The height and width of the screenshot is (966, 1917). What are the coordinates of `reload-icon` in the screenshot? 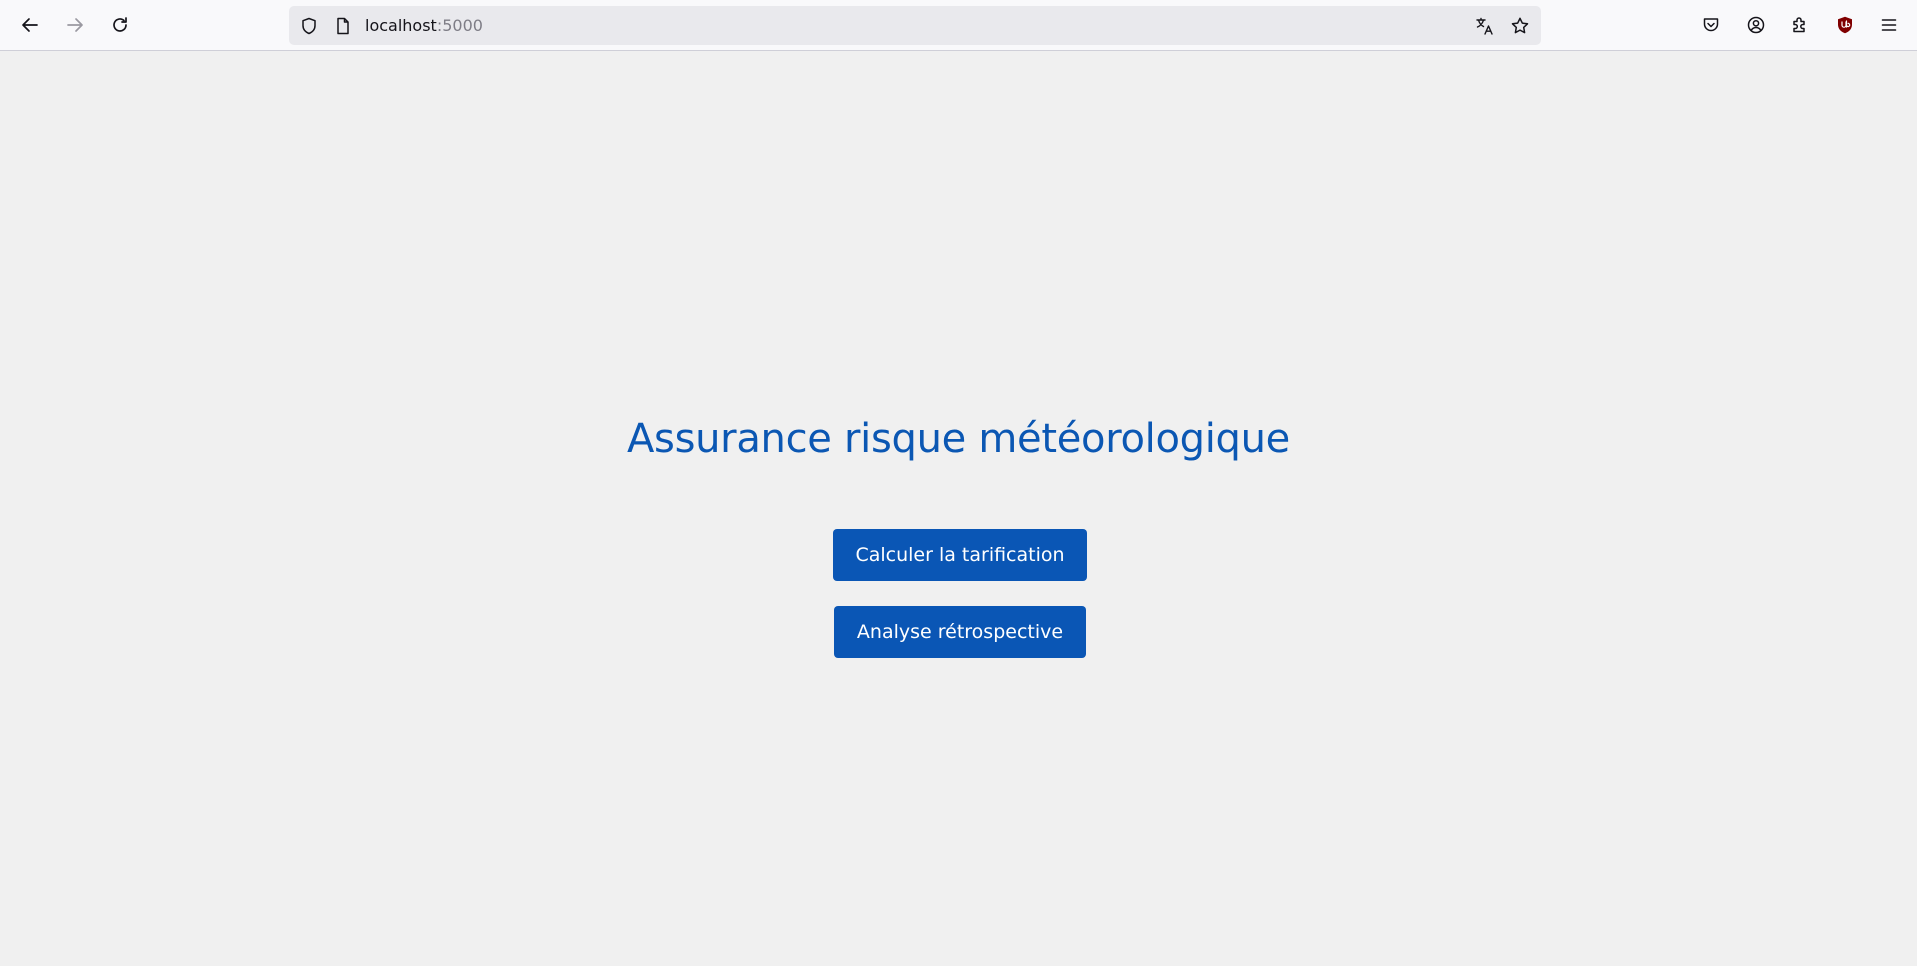 It's located at (120, 24).